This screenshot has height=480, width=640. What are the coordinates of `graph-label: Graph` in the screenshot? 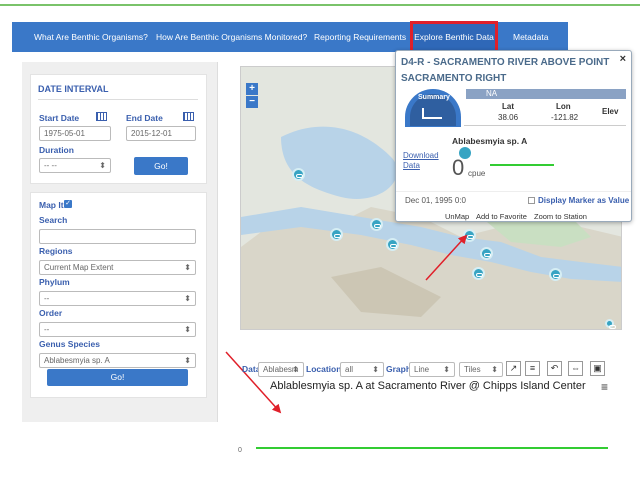 It's located at (399, 369).